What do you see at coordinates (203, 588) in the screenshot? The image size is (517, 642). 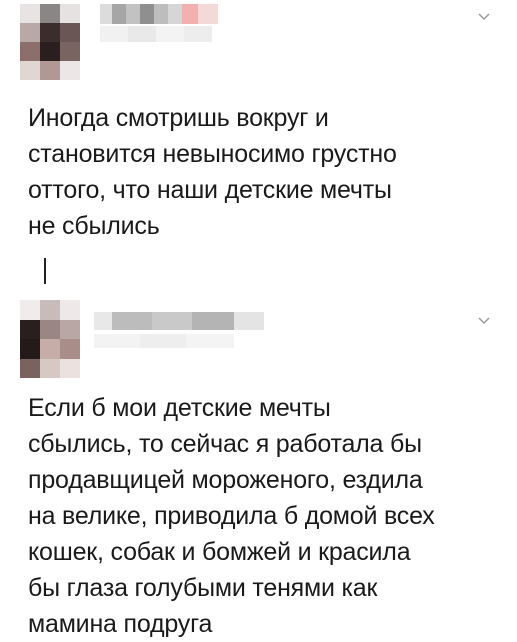 I see `post-text-line: бы глаза голубыми тенями как` at bounding box center [203, 588].